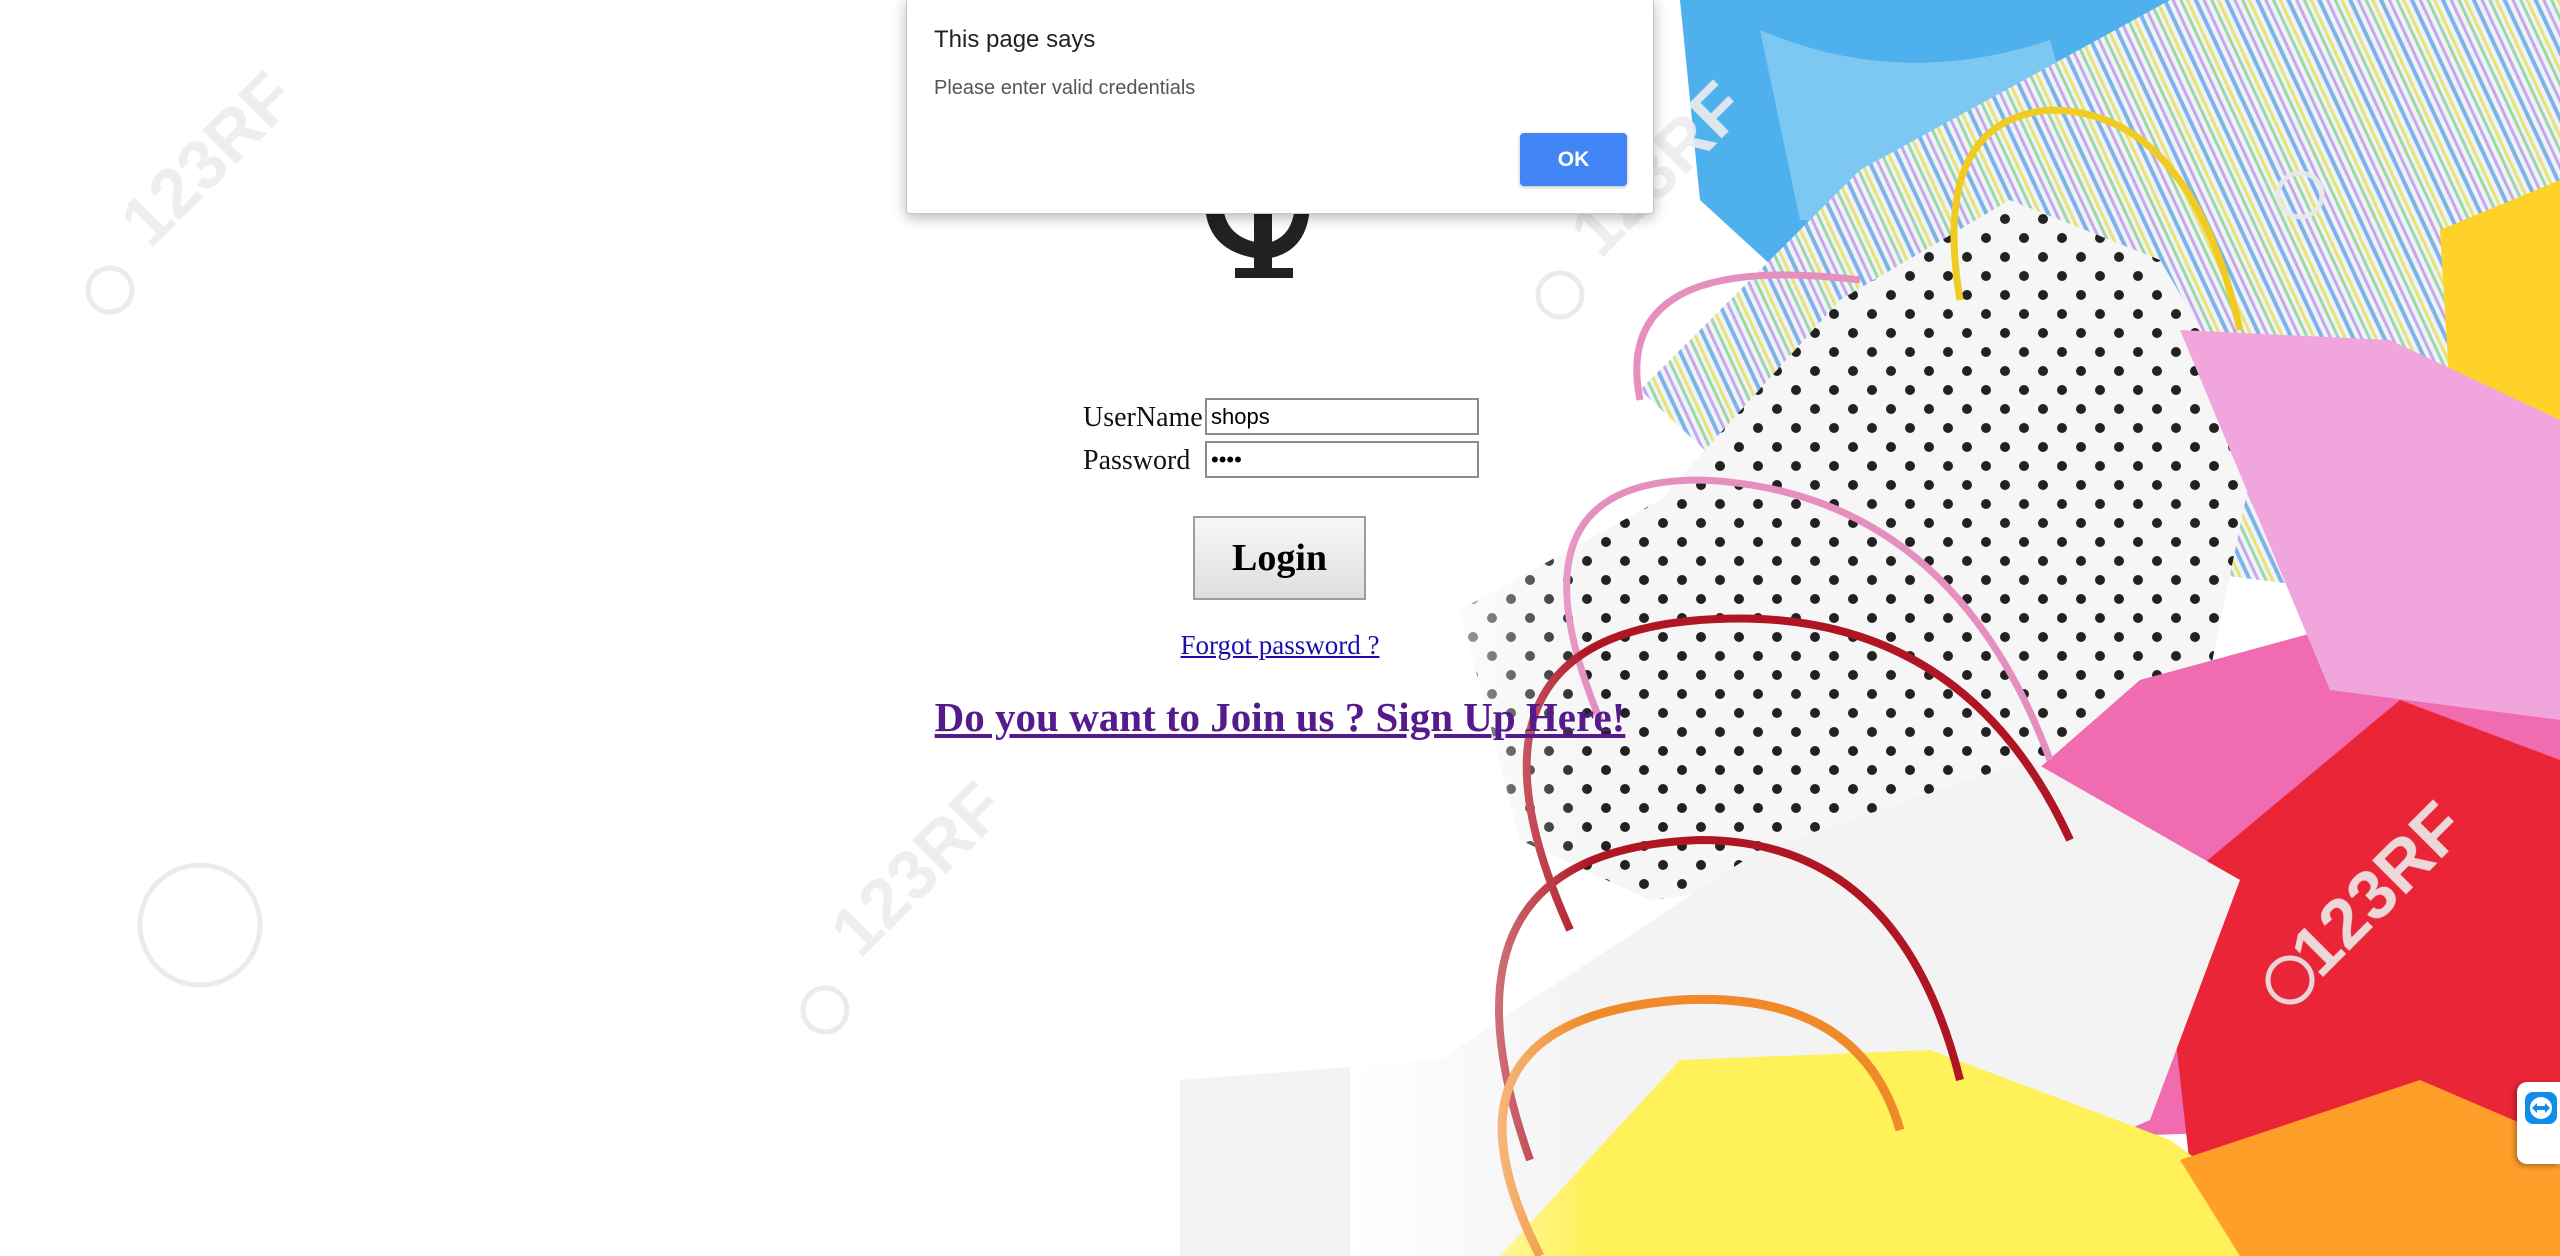 The width and height of the screenshot is (2560, 1256). I want to click on ok-button: OK, so click(1573, 159).